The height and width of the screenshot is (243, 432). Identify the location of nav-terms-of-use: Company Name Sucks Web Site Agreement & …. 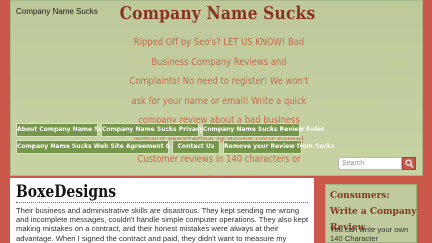
(116, 147).